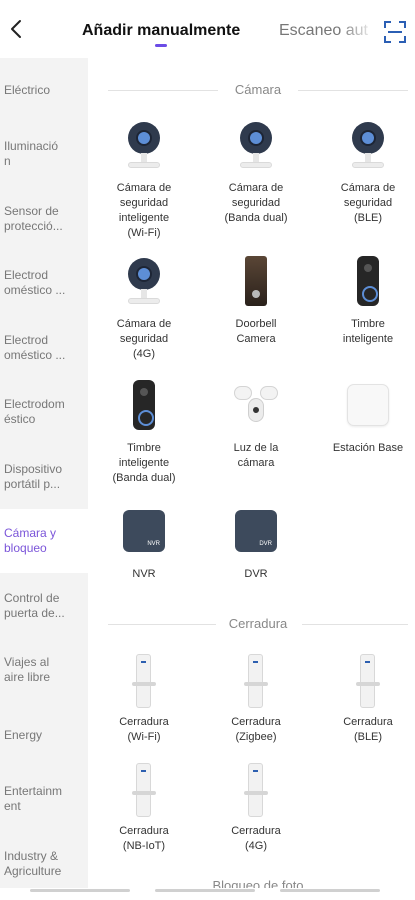 This screenshot has width=415, height=900. I want to click on nvr-badge: NVR, so click(153, 544).